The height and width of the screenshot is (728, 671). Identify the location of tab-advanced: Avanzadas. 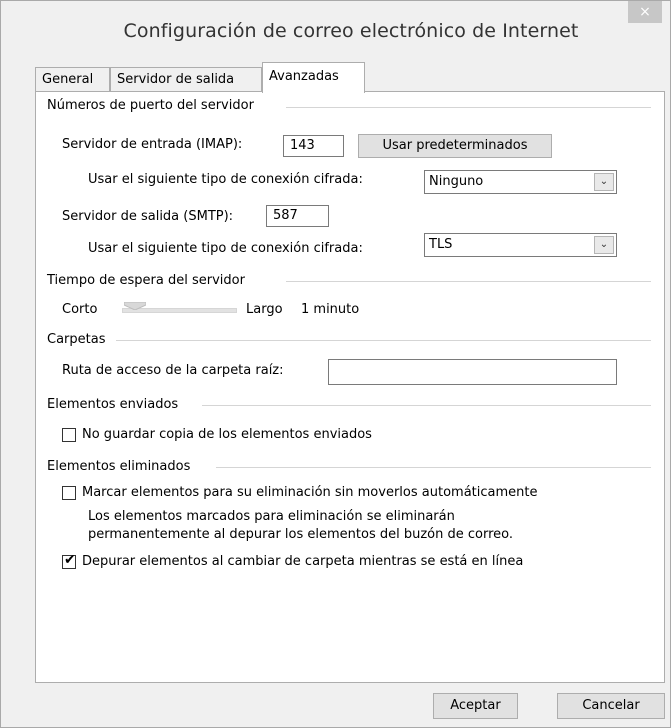
(313, 77).